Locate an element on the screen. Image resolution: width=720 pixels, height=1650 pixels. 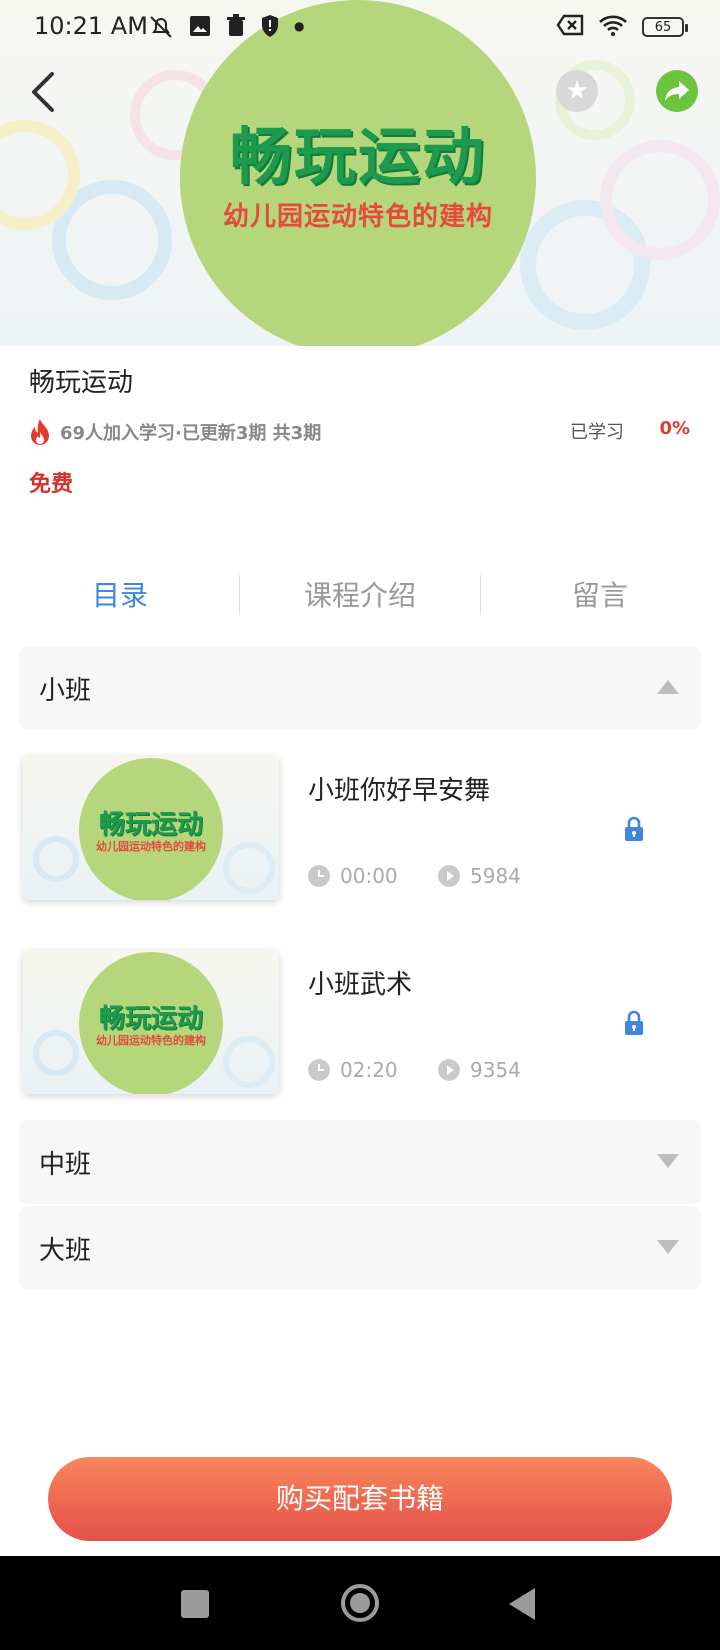
trash-icon is located at coordinates (236, 30).